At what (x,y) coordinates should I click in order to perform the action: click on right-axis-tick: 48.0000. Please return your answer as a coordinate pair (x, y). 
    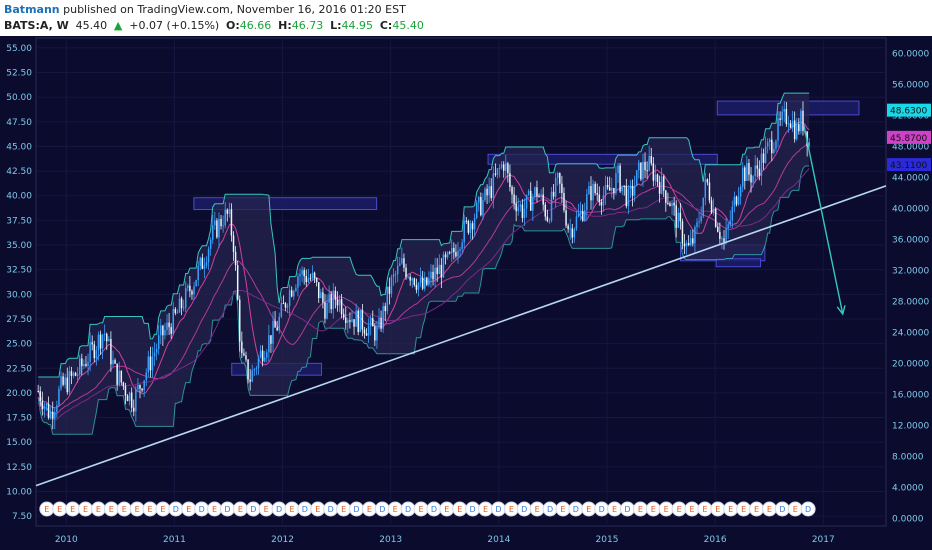
    Looking at the image, I should click on (910, 147).